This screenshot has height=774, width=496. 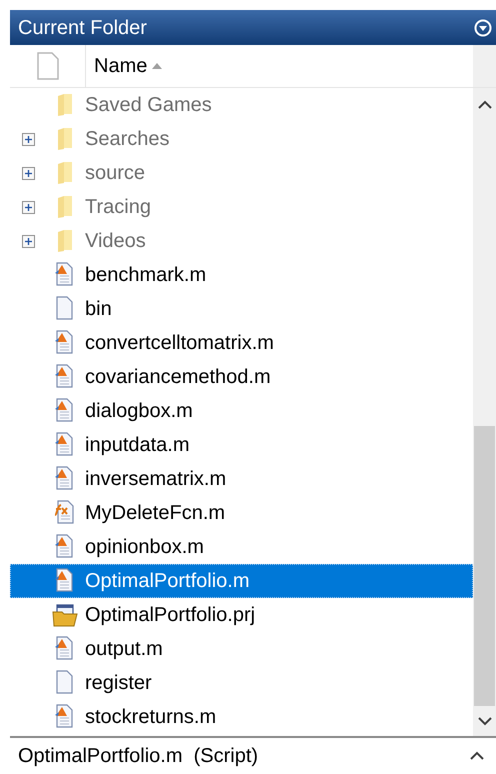 What do you see at coordinates (115, 173) in the screenshot?
I see `file-name: source` at bounding box center [115, 173].